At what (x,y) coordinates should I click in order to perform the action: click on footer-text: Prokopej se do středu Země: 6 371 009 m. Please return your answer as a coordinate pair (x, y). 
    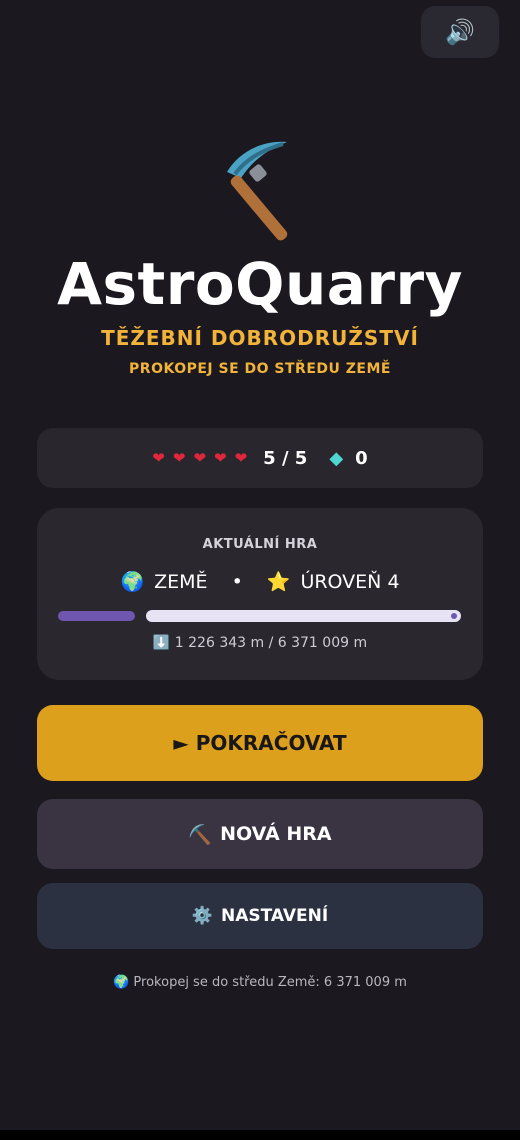
    Looking at the image, I should click on (270, 982).